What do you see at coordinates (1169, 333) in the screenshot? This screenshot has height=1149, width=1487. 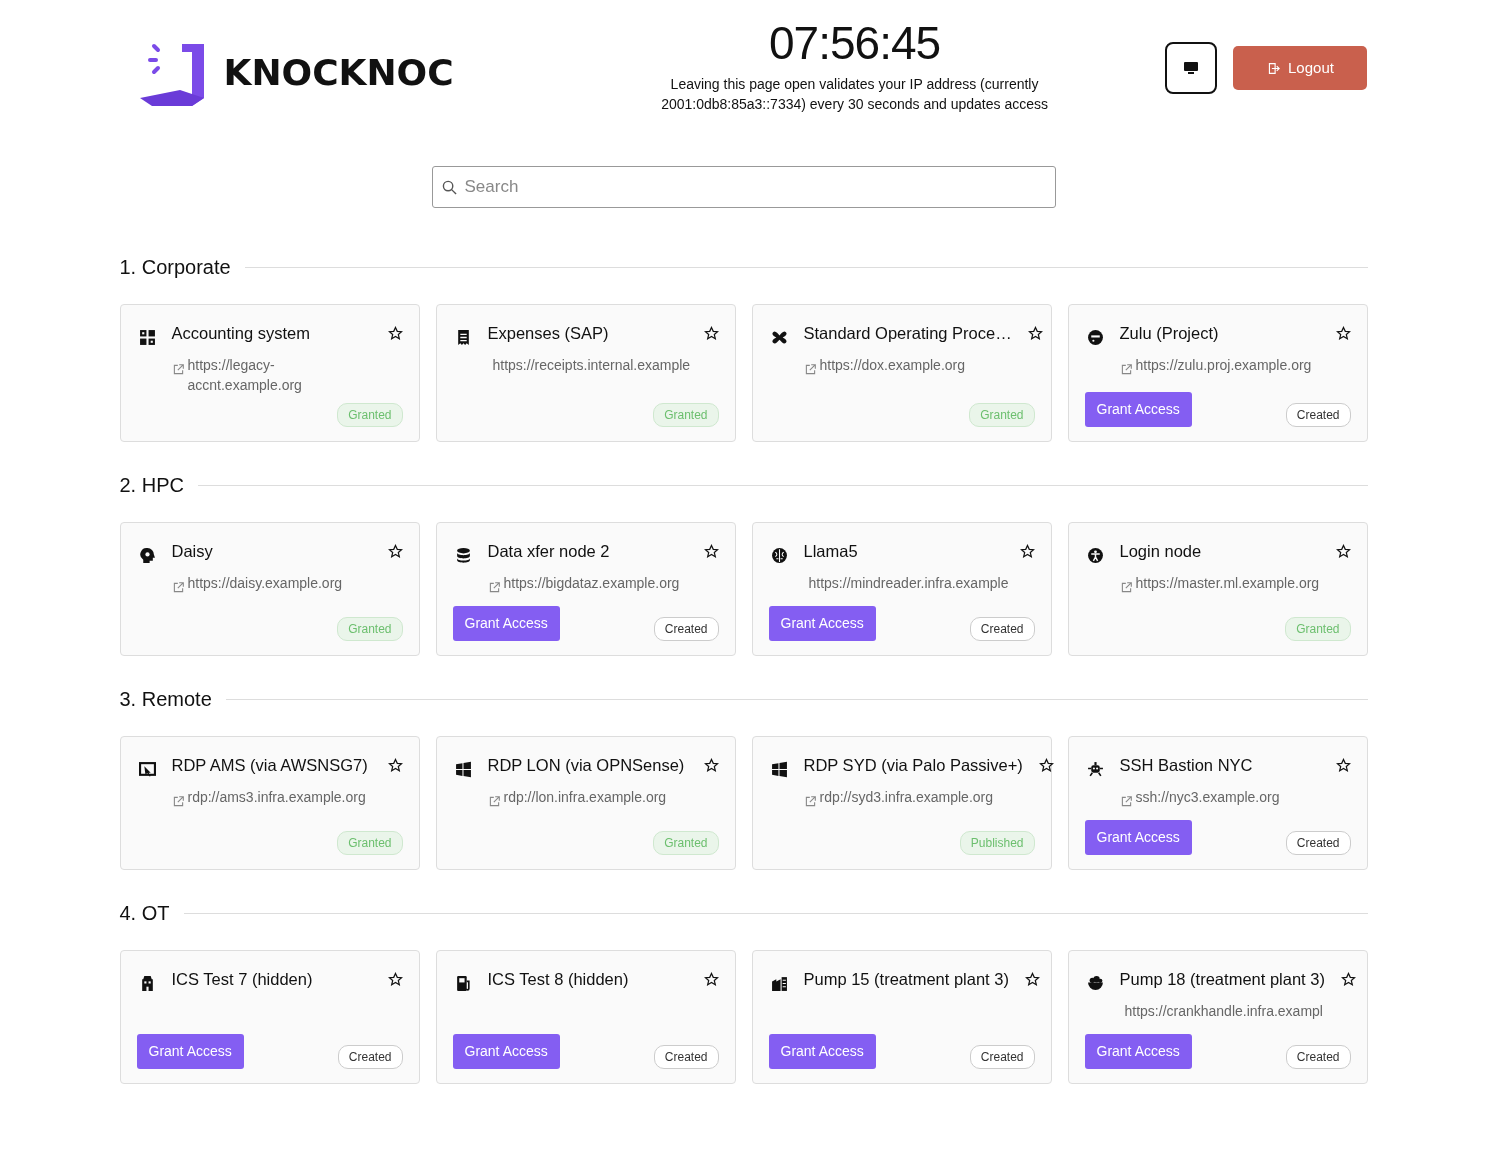 I see `app-title: Zulu (Project)` at bounding box center [1169, 333].